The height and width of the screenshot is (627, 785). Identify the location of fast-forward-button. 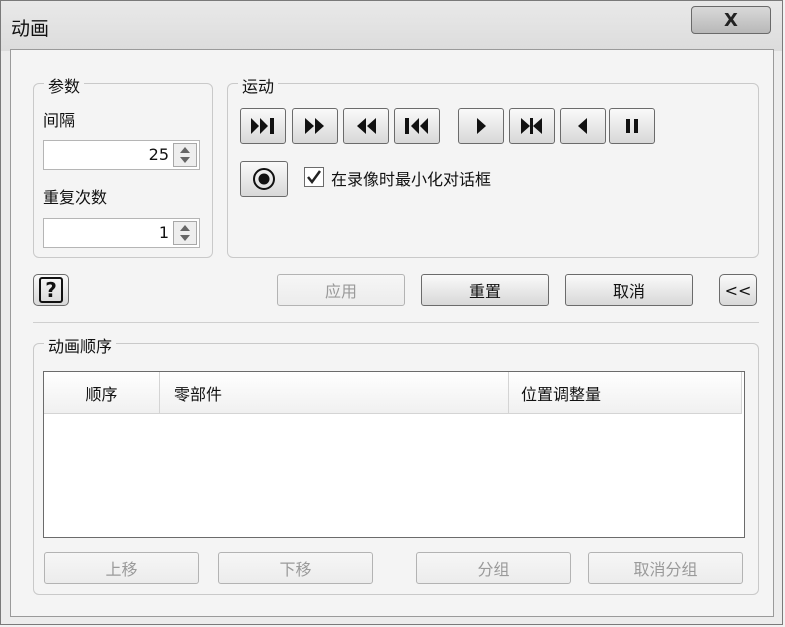
(315, 126).